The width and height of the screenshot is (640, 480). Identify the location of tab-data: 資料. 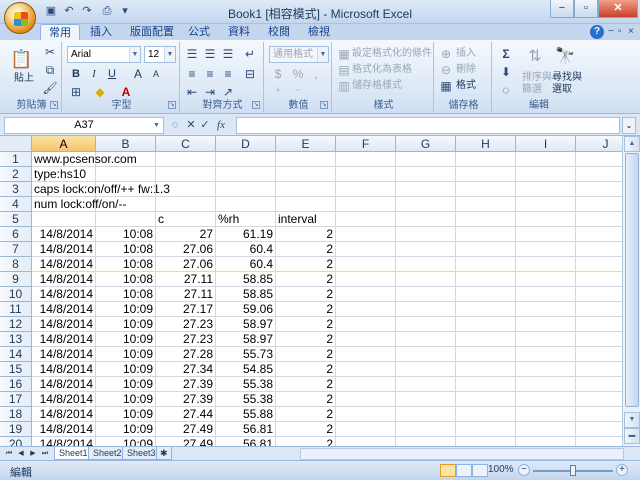
(239, 32).